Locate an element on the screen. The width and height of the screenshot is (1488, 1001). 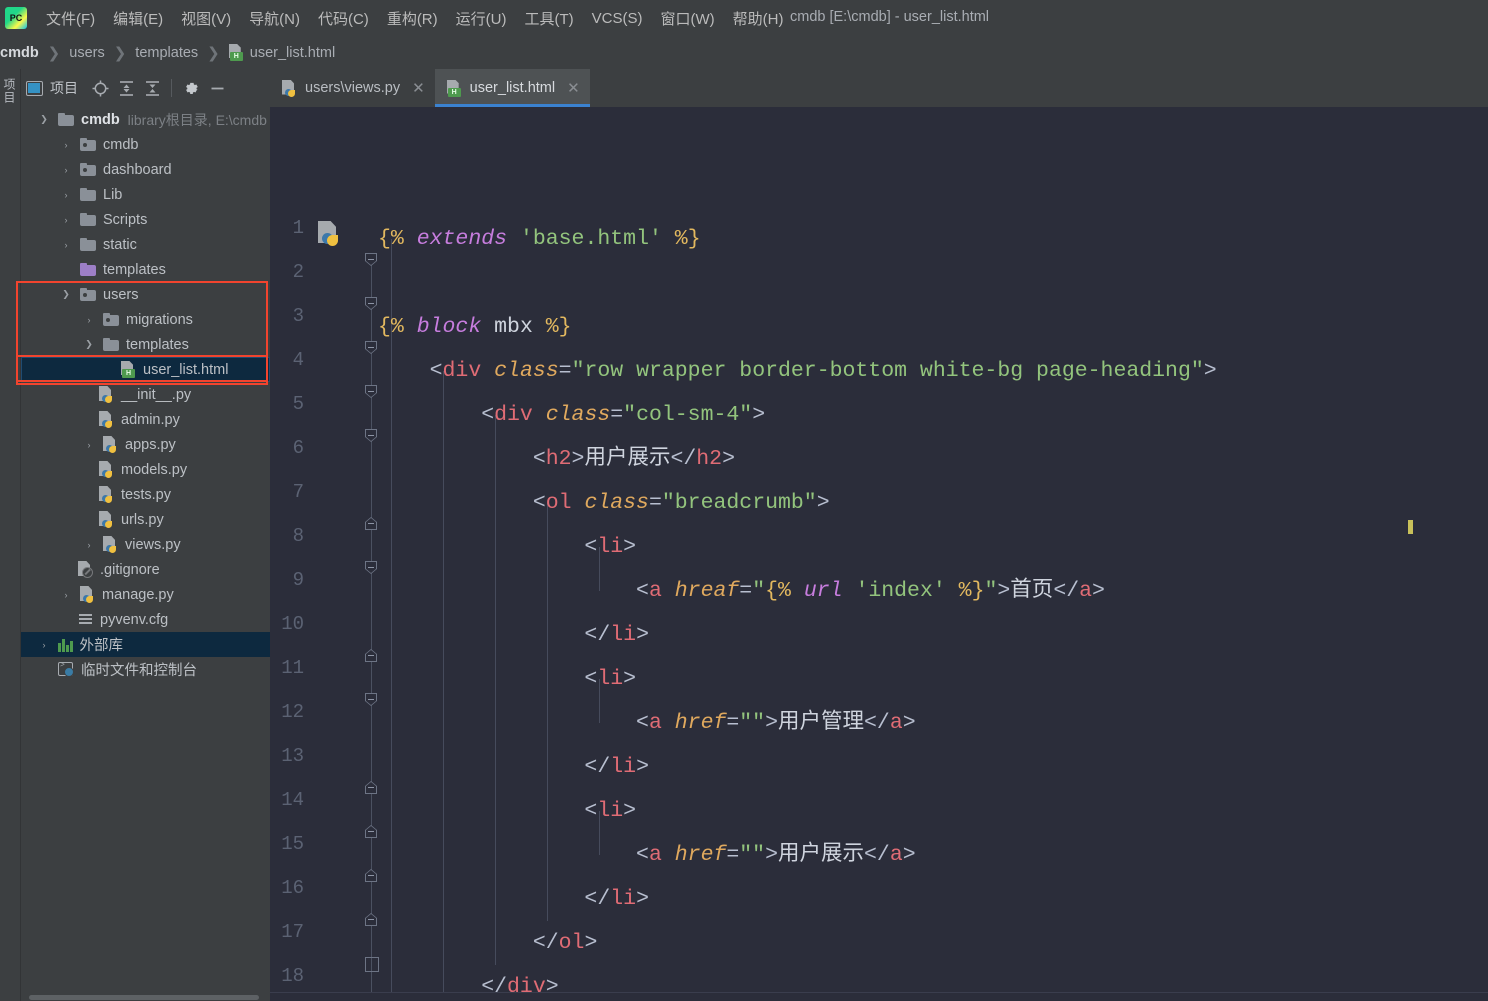
breadcrumb-item-templates: templates is located at coordinates (166, 53).